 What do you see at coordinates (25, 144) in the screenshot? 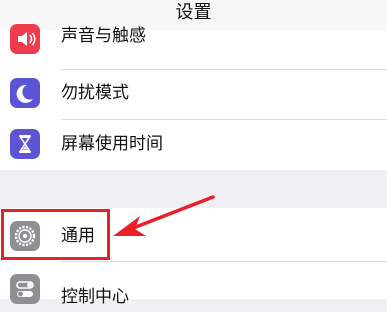
I see `hourglass-icon` at bounding box center [25, 144].